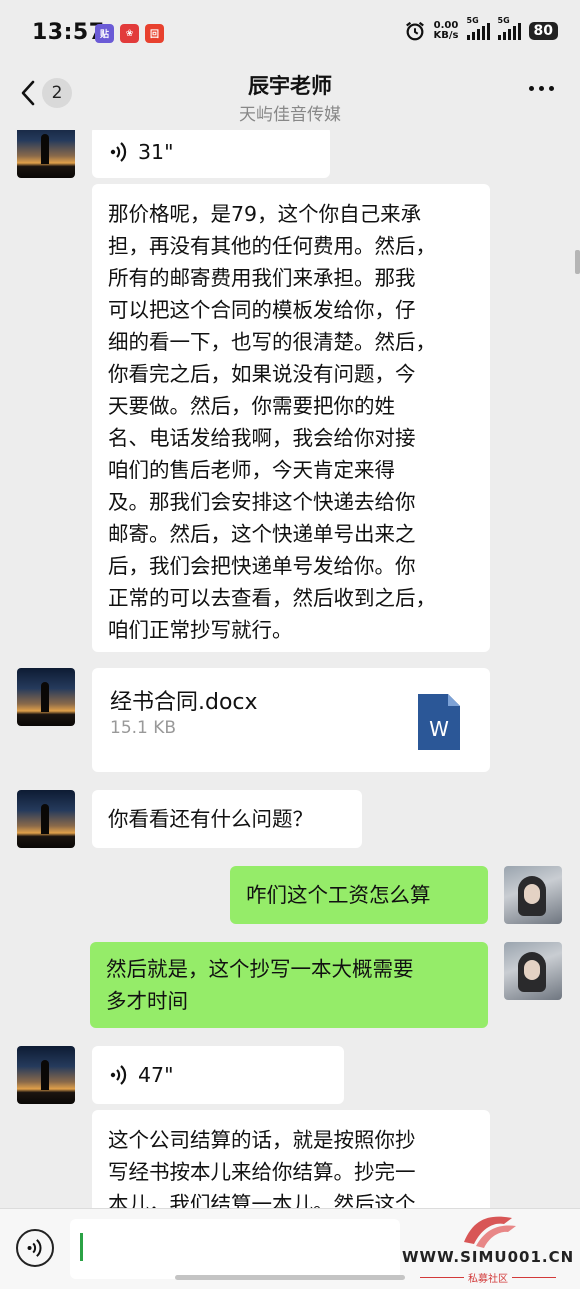  I want to click on status-right: 0.00 KB/s 5G 5G 80, so click(481, 29).